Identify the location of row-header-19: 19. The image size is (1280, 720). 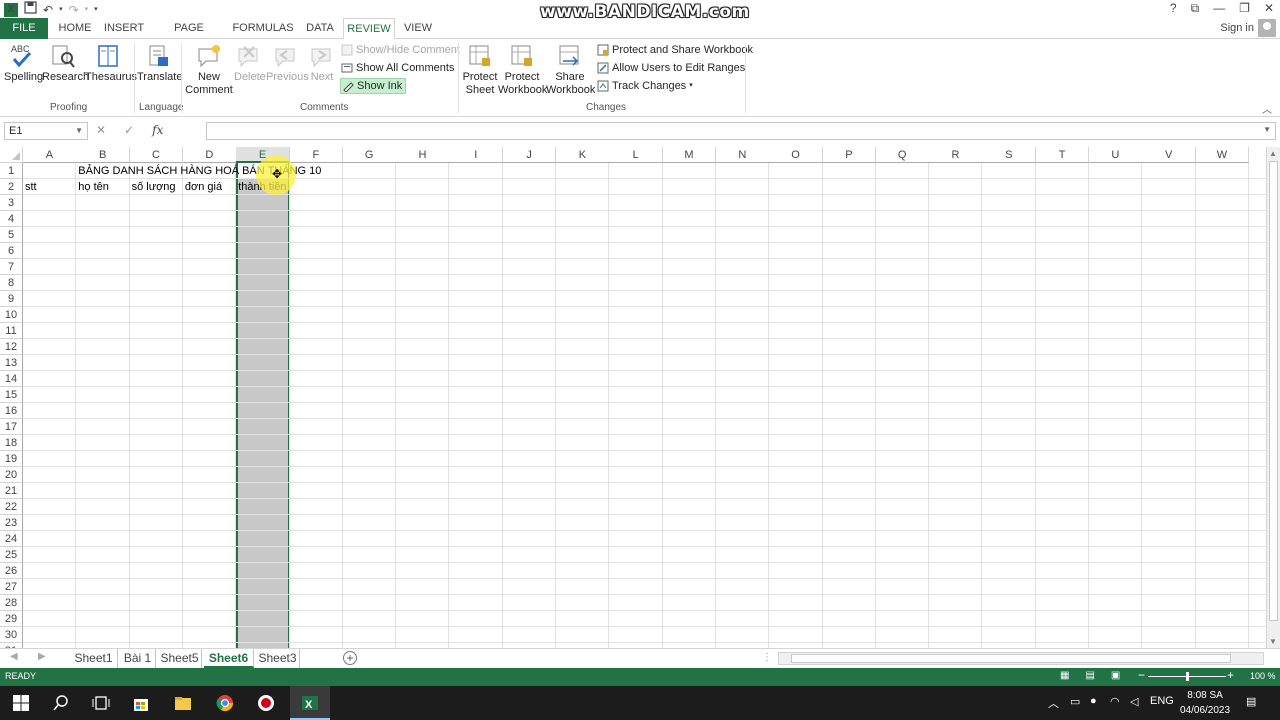
(11, 459).